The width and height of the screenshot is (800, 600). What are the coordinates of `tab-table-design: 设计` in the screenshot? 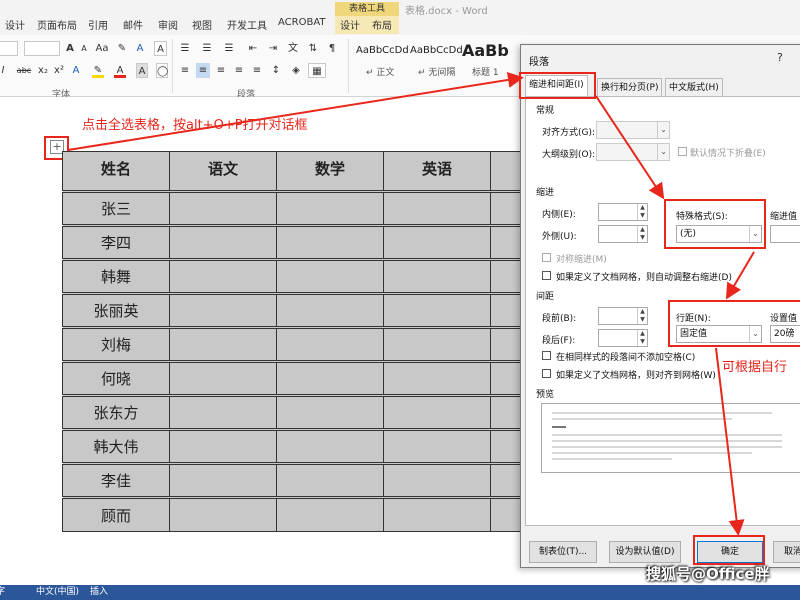 It's located at (350, 24).